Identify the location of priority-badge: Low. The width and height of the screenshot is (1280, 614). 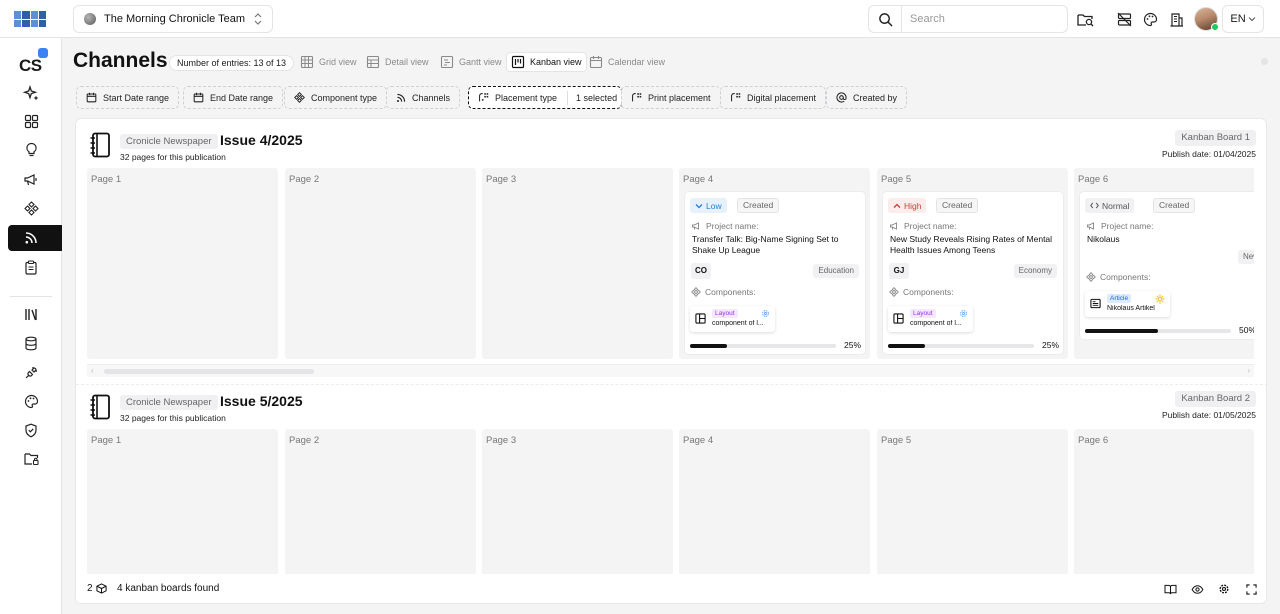
(708, 205).